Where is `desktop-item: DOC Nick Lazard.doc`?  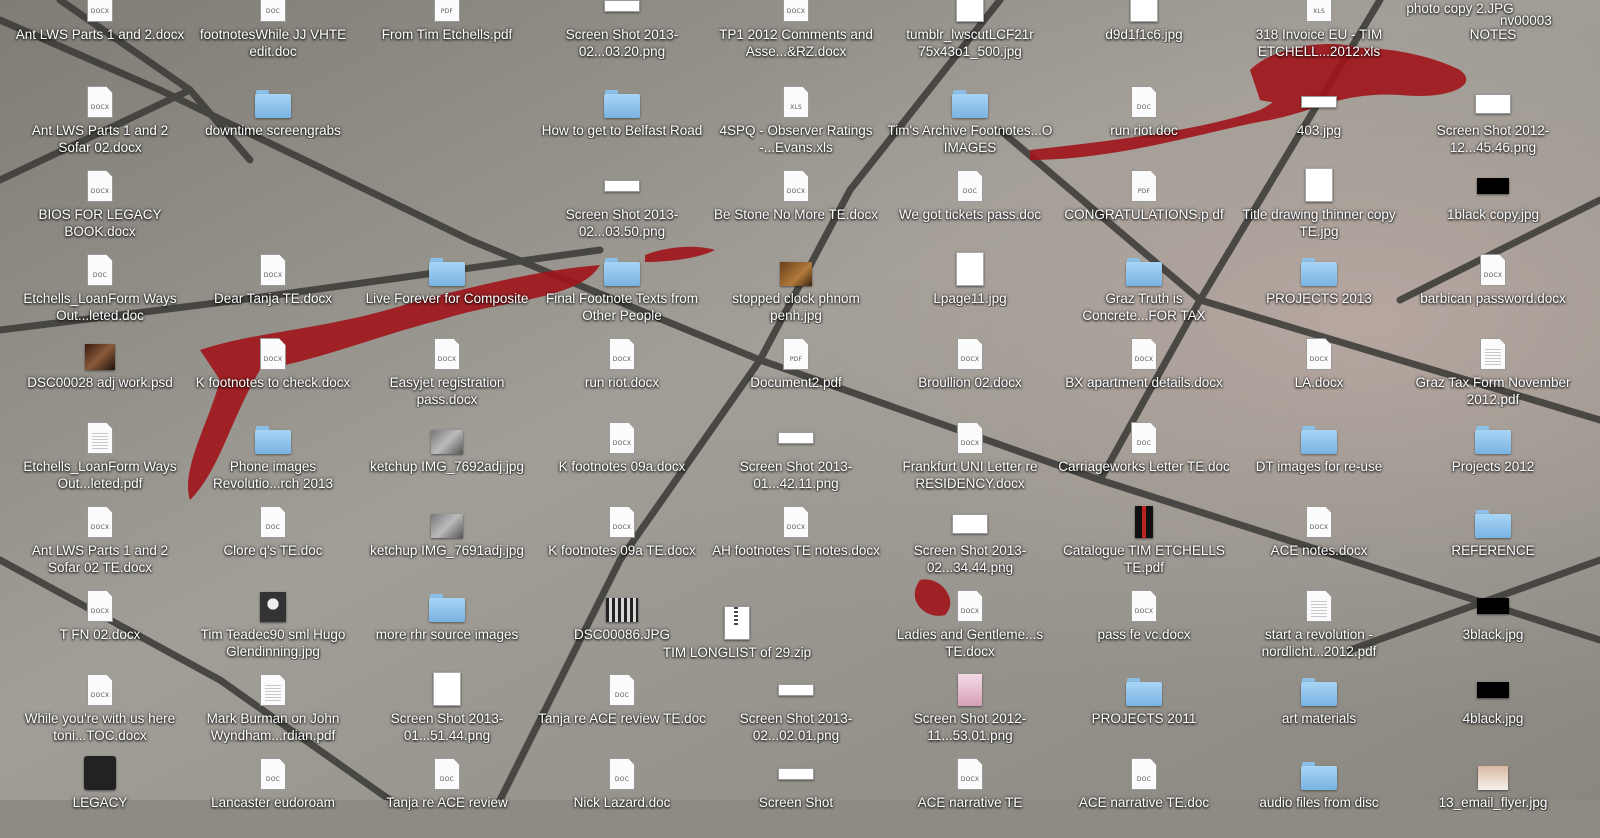
desktop-item: DOC Nick Lazard.doc is located at coordinates (622, 797).